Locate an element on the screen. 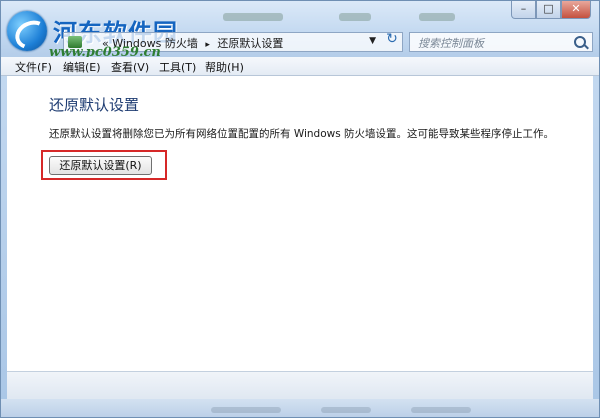 The image size is (600, 418). blurred-taskbar-items is located at coordinates (368, 15).